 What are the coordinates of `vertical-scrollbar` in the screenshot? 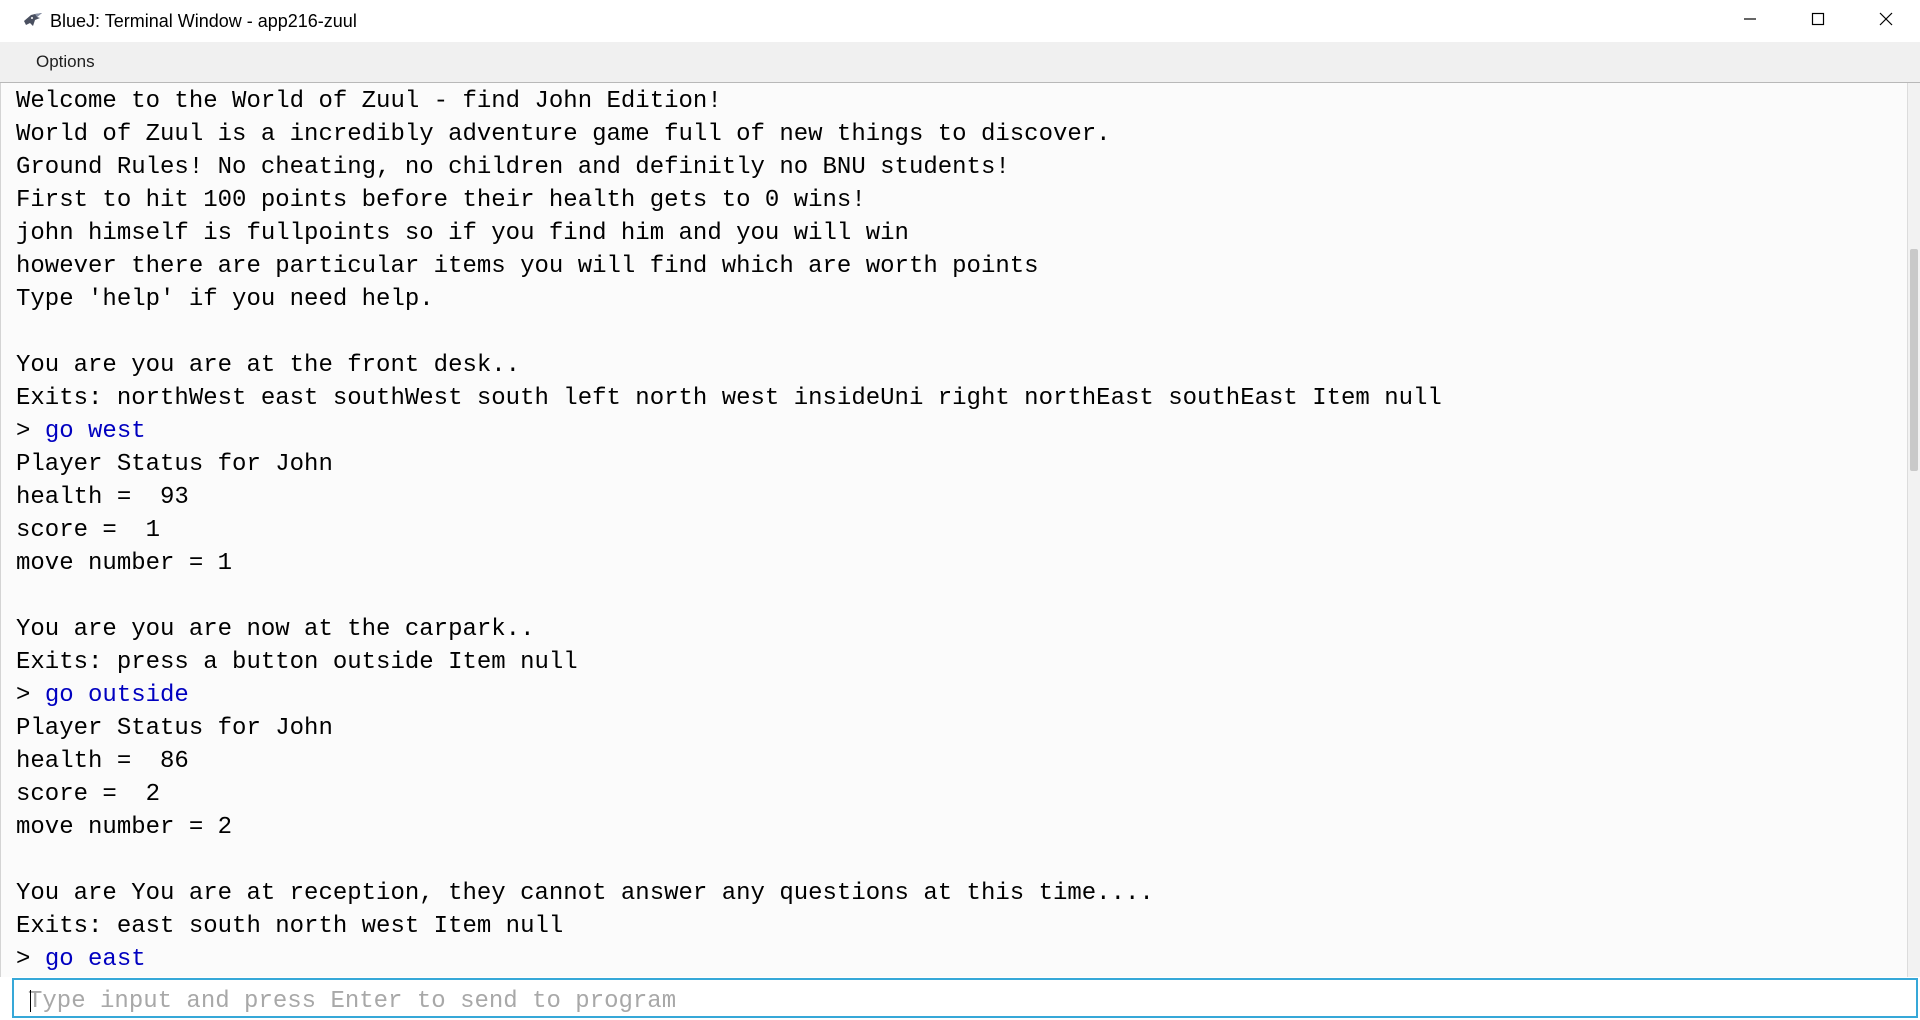 It's located at (1913, 530).